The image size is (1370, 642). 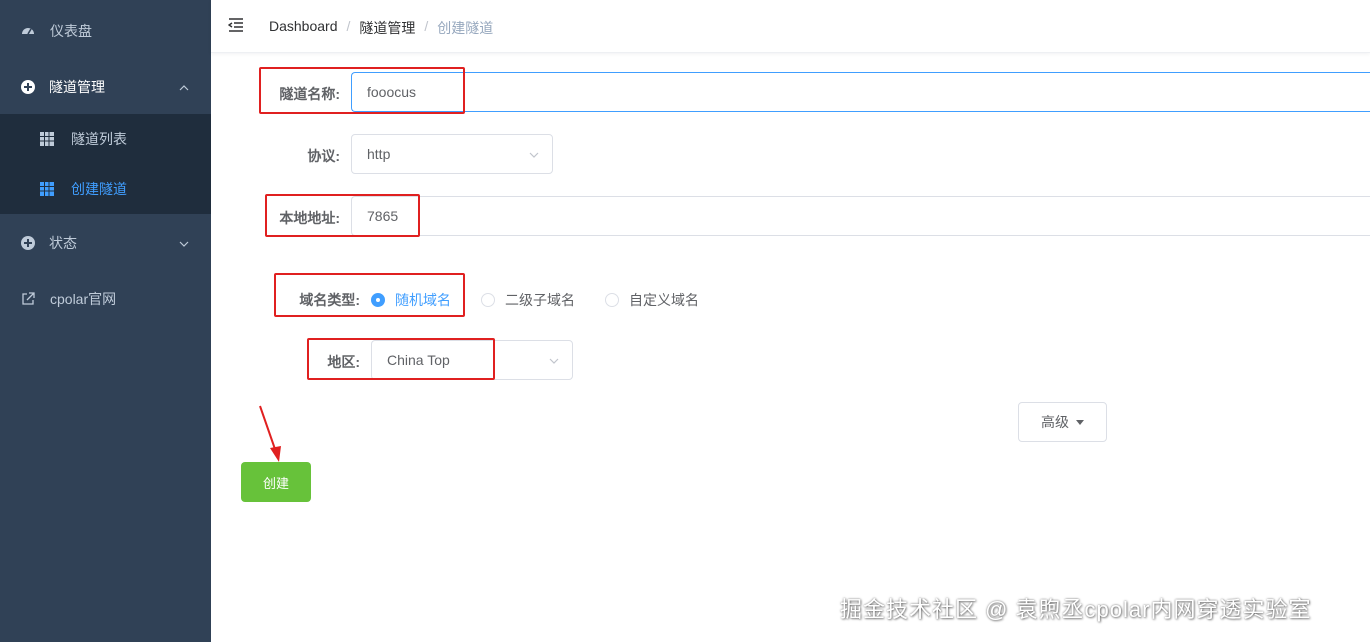 I want to click on watermark: 掘金技术社区 @ 袁煦丞cpolar内网穿透实验室, so click(x=1076, y=609).